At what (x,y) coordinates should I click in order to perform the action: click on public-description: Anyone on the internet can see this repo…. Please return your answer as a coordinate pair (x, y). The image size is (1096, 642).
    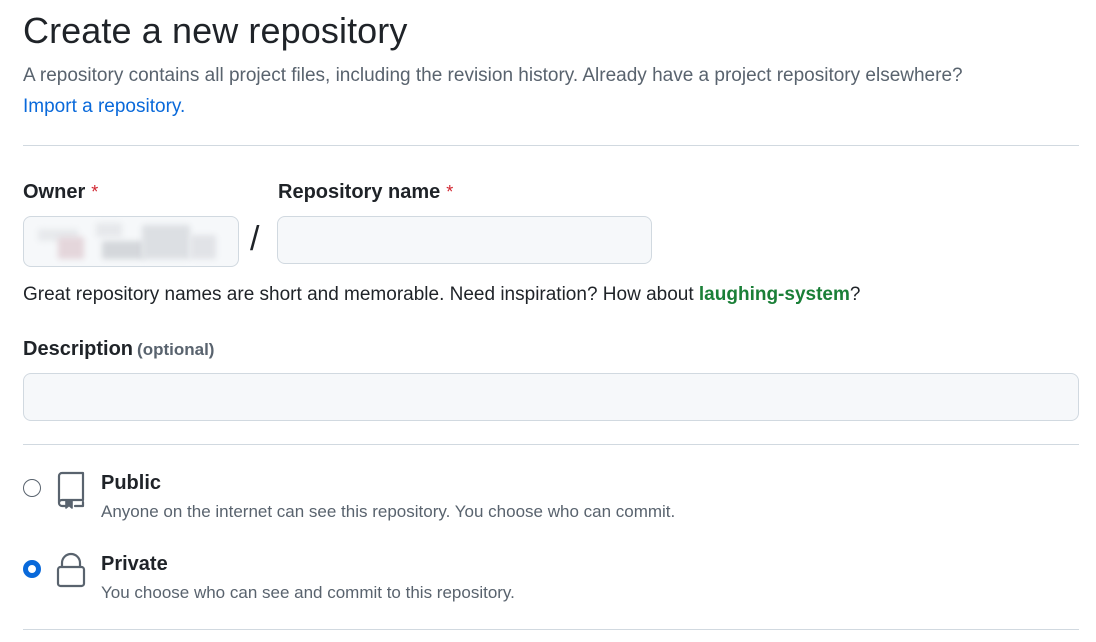
    Looking at the image, I should click on (388, 511).